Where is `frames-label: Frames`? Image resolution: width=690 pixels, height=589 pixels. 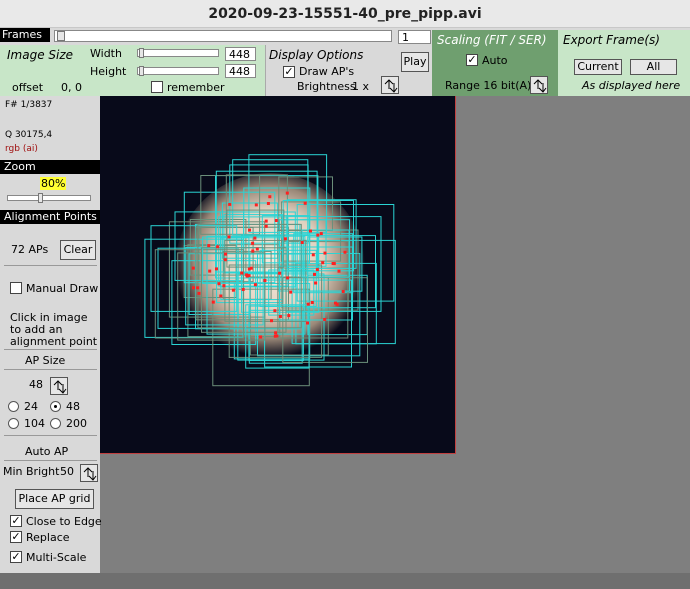 frames-label: Frames is located at coordinates (25, 35).